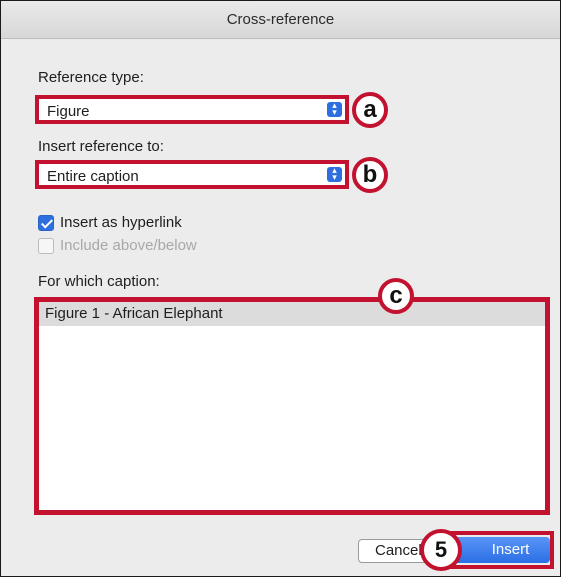 This screenshot has height=577, width=561. I want to click on caption-list-item: Figure 1 - African Elephant, so click(292, 314).